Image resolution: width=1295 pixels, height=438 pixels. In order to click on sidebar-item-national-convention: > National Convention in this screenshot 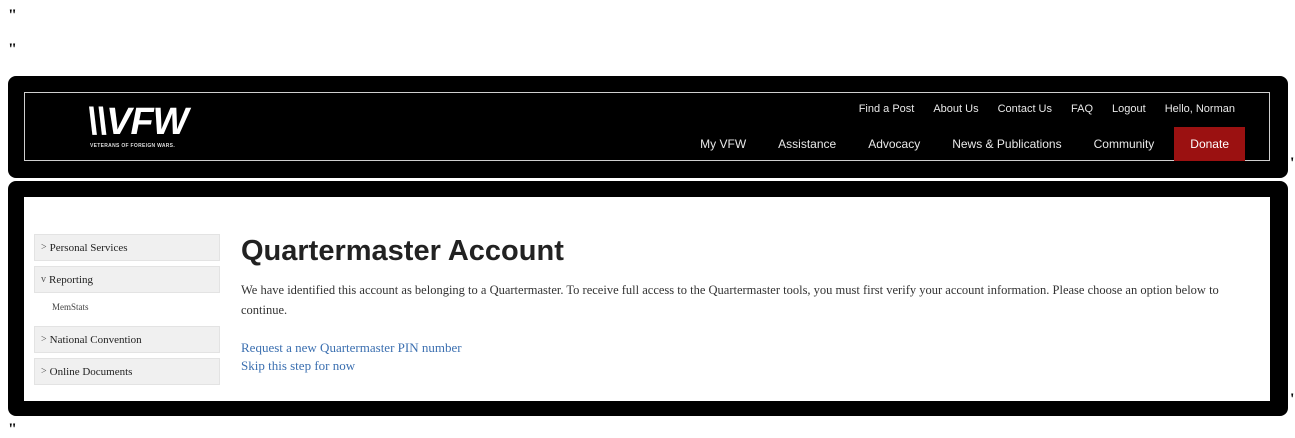, I will do `click(127, 339)`.